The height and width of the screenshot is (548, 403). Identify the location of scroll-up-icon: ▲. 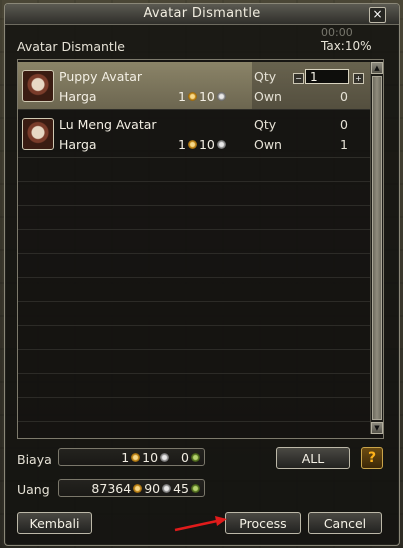
(377, 68).